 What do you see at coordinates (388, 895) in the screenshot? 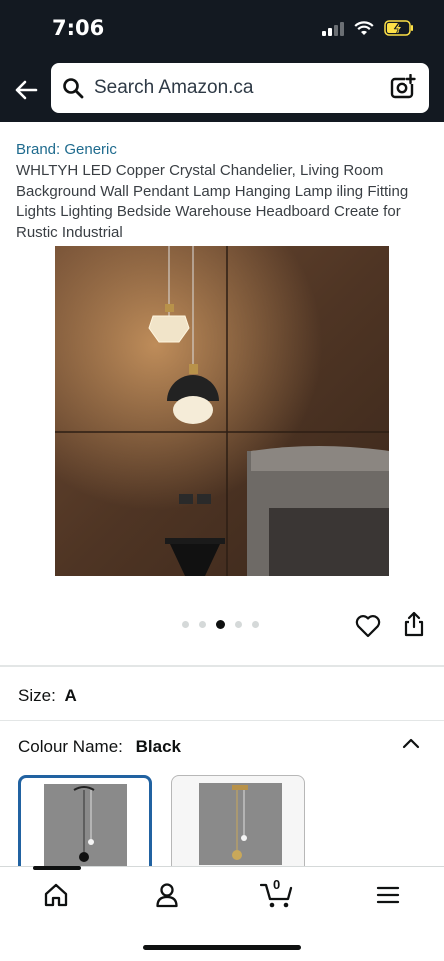
I see `menu-icon` at bounding box center [388, 895].